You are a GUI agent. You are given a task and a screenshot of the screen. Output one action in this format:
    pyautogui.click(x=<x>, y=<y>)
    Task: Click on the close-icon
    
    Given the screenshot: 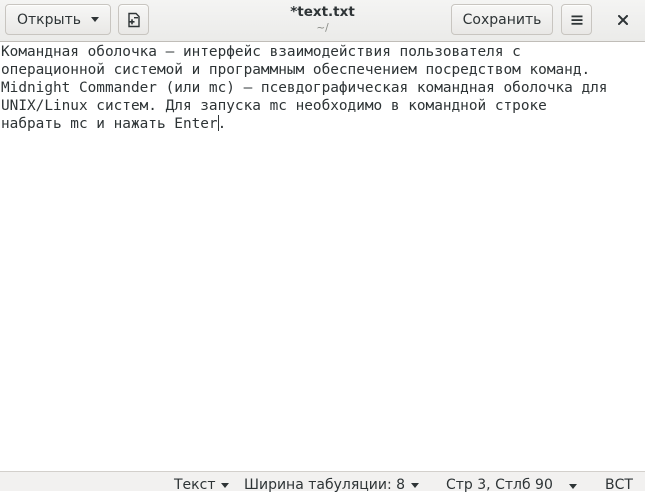 What is the action you would take?
    pyautogui.click(x=623, y=19)
    